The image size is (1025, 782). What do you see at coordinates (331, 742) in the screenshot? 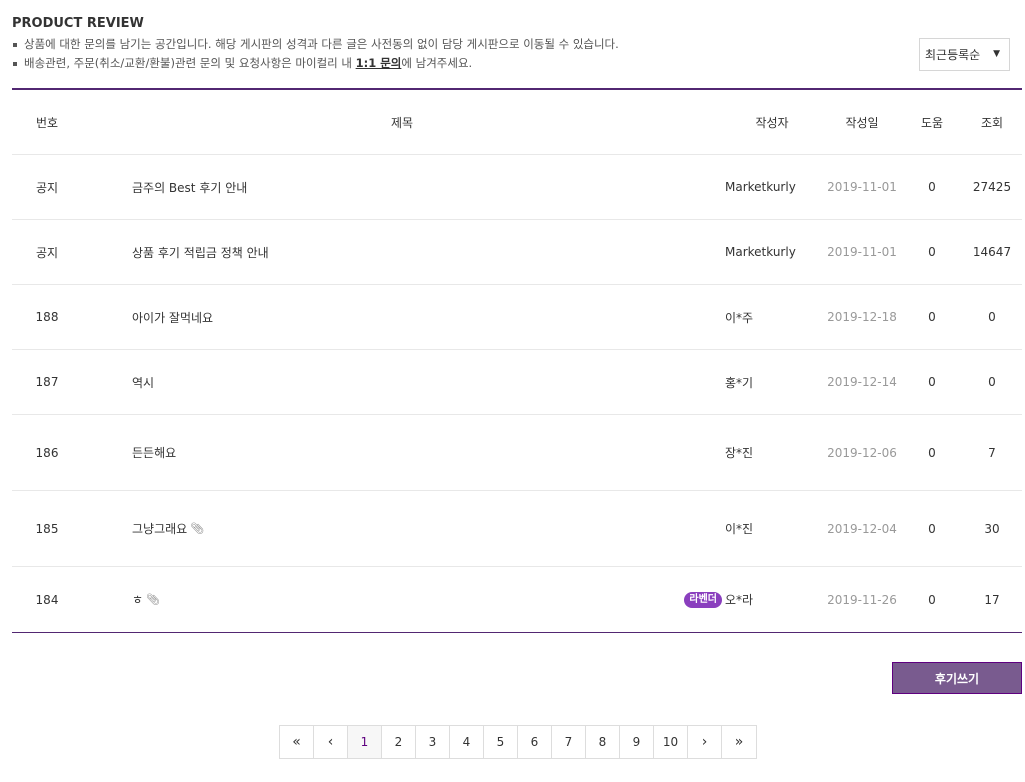
I see `prev-page-button: ‹` at bounding box center [331, 742].